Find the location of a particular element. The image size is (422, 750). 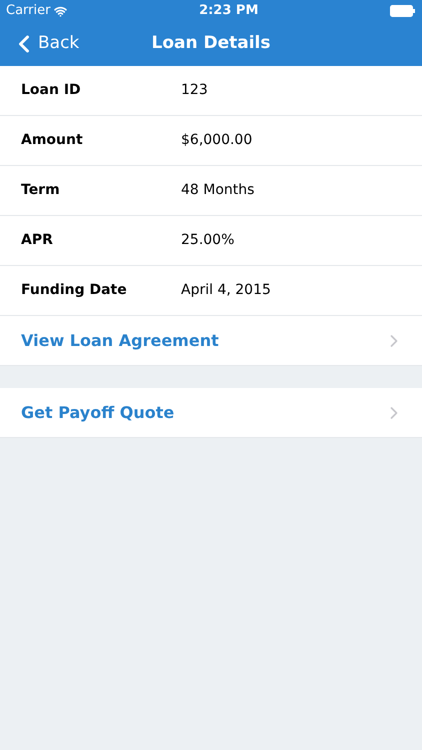

detail-value: 25.00% is located at coordinates (207, 240).